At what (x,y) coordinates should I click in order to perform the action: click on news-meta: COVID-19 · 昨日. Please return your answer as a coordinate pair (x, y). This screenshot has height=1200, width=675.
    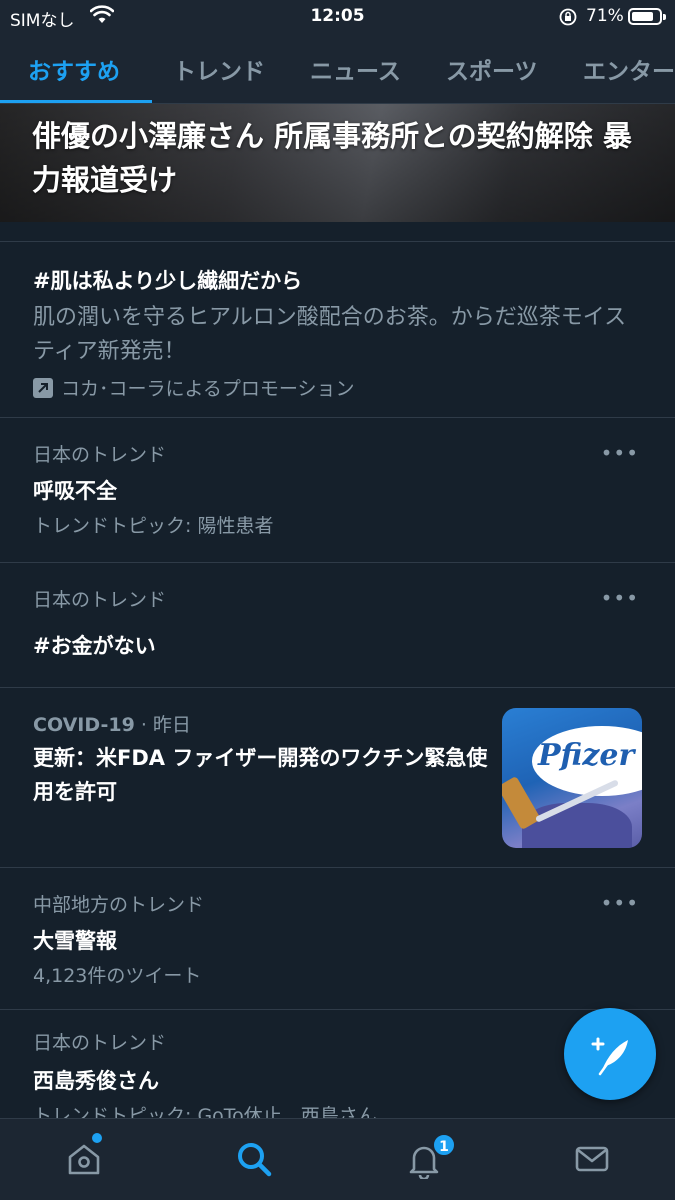
    Looking at the image, I should click on (112, 723).